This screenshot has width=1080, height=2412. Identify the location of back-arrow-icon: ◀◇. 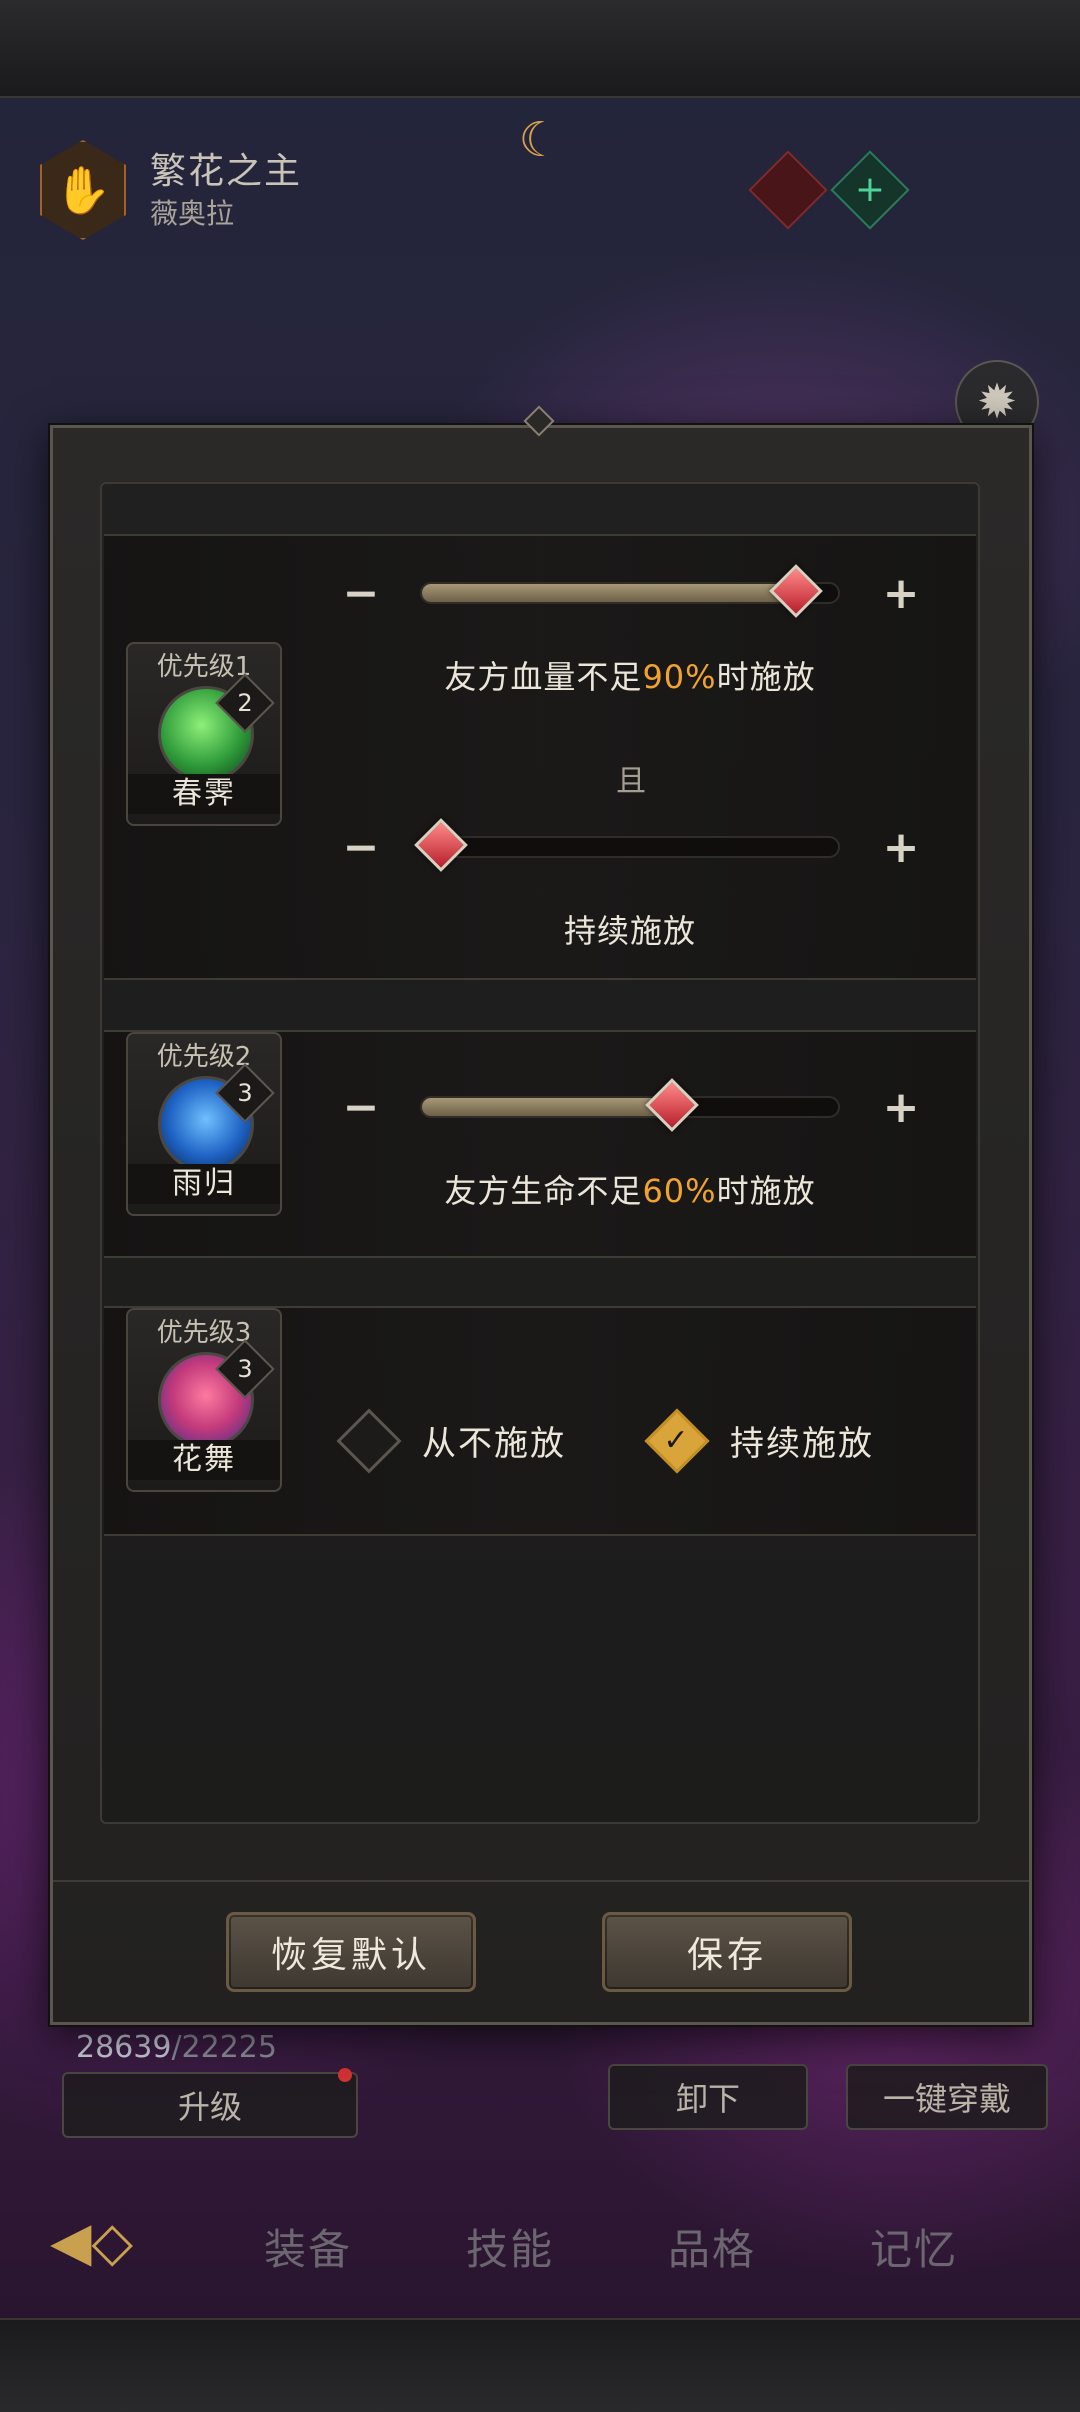
(125, 2245).